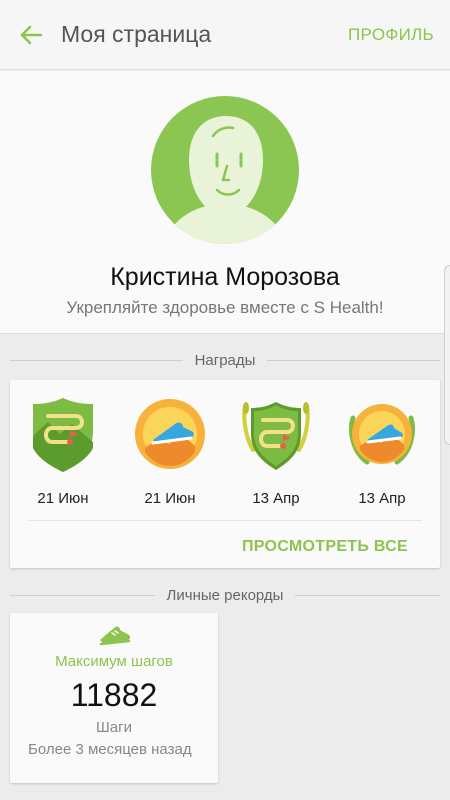  I want to click on awards-section-title: Награды, so click(225, 360).